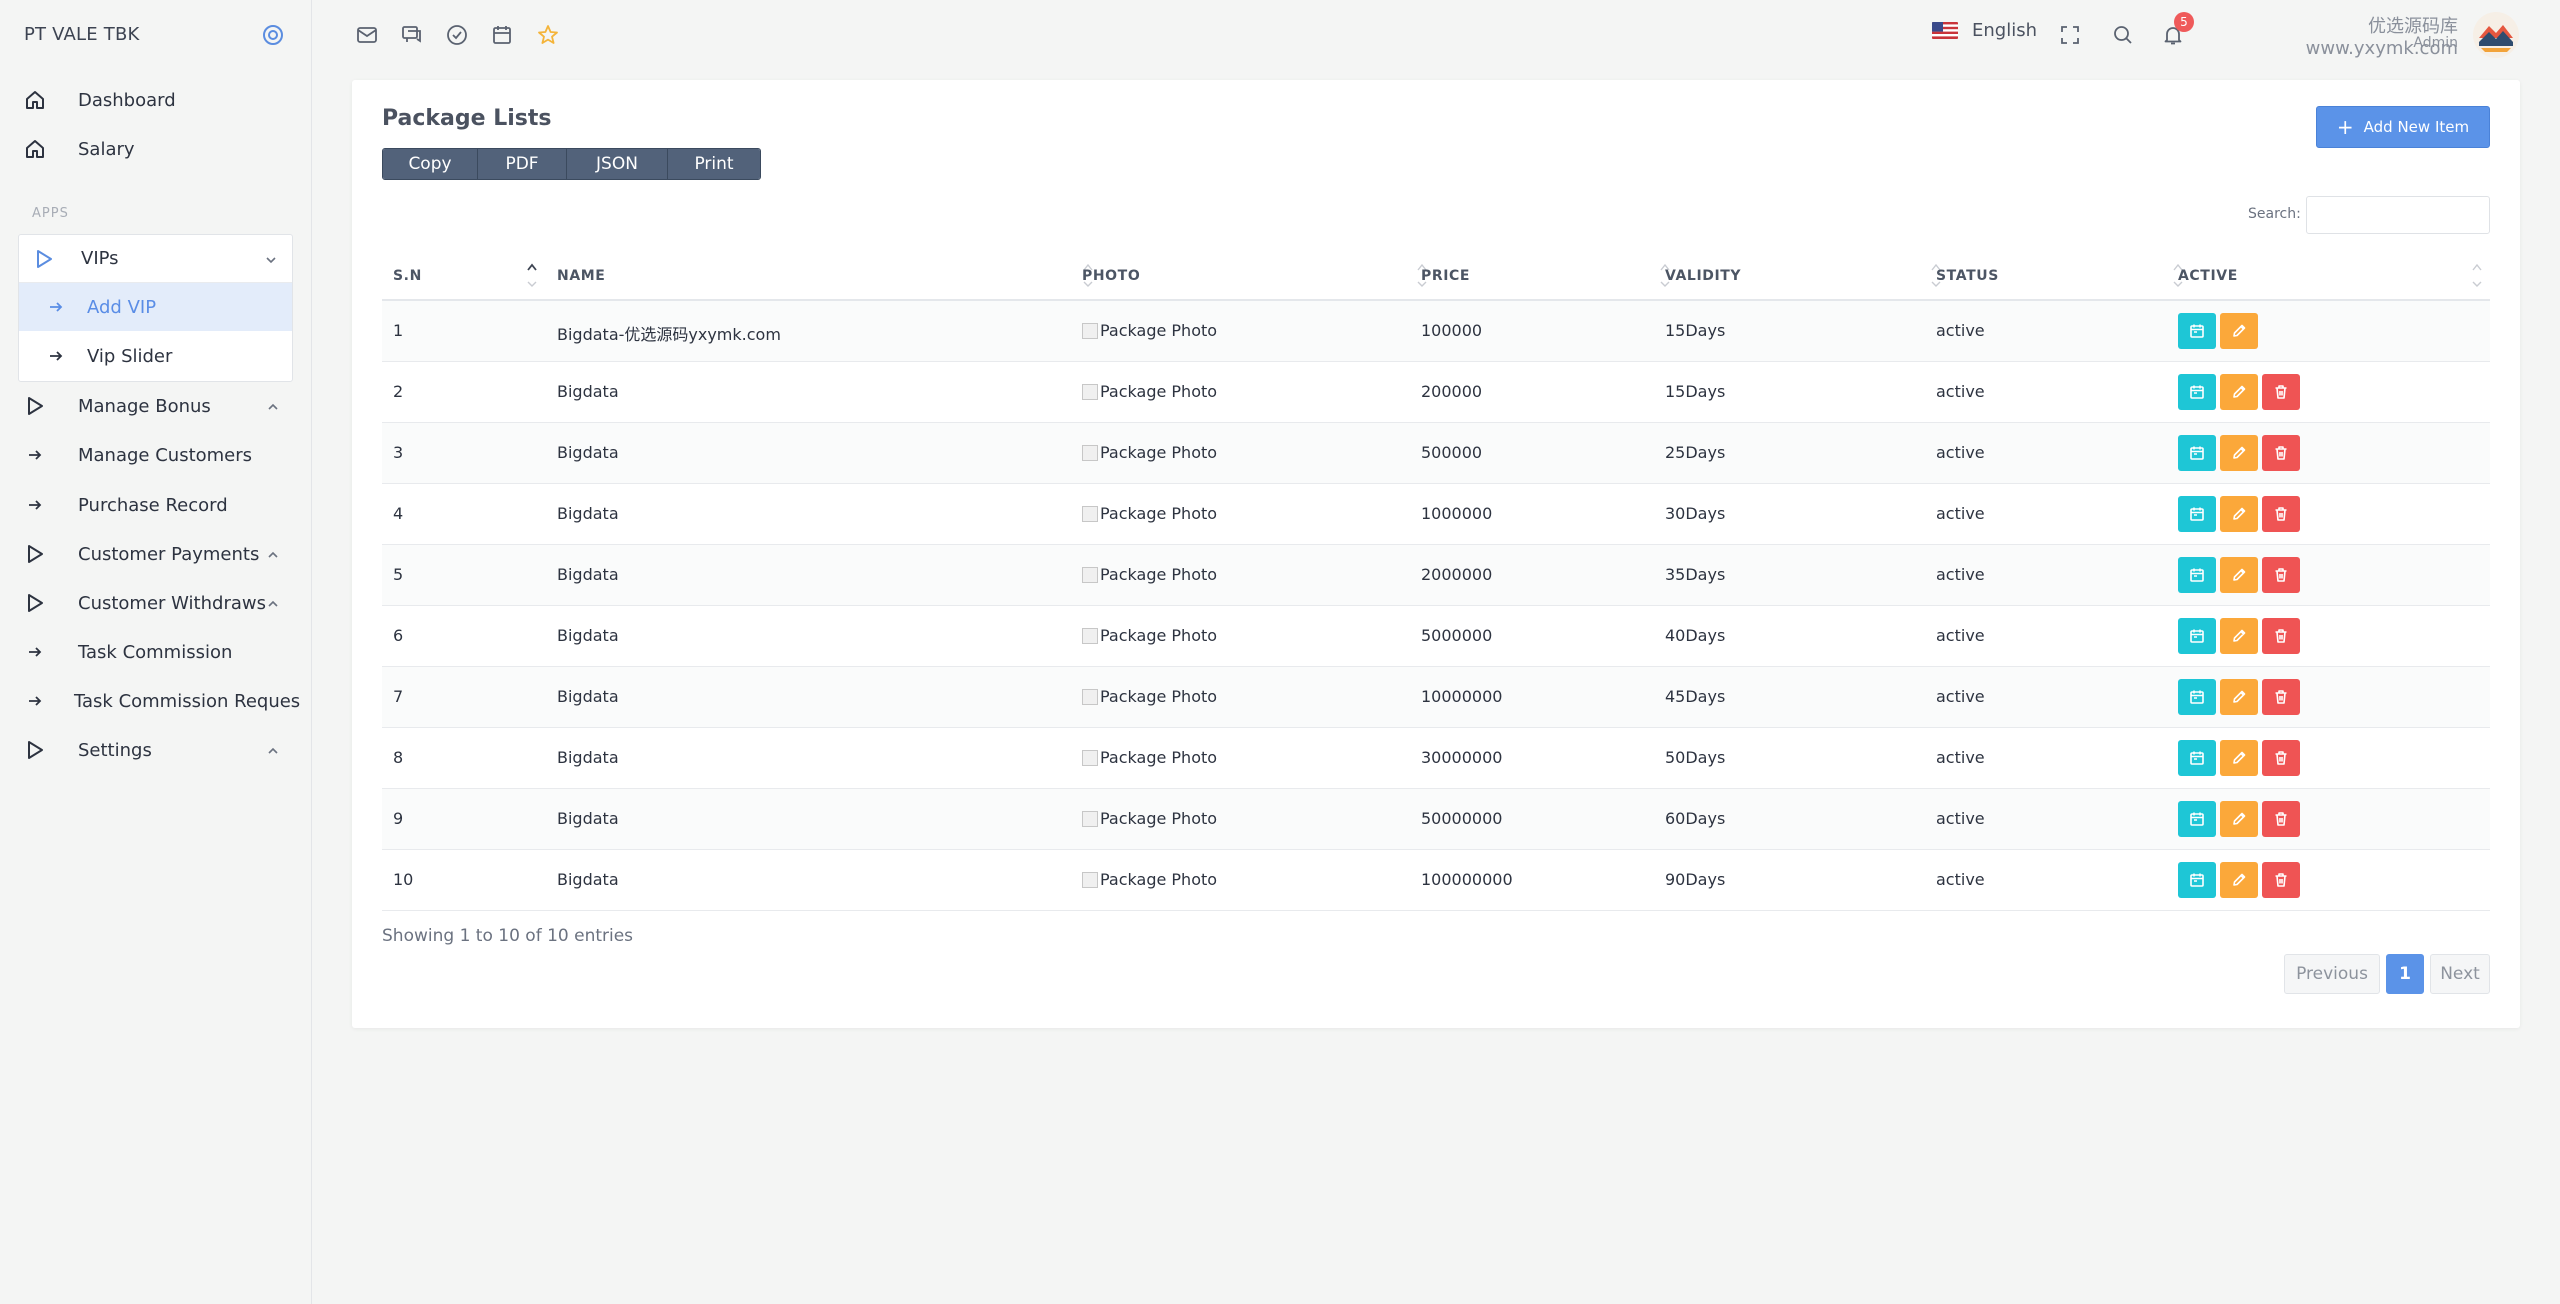  What do you see at coordinates (2208, 276) in the screenshot?
I see `column-header-active: ACTIVE` at bounding box center [2208, 276].